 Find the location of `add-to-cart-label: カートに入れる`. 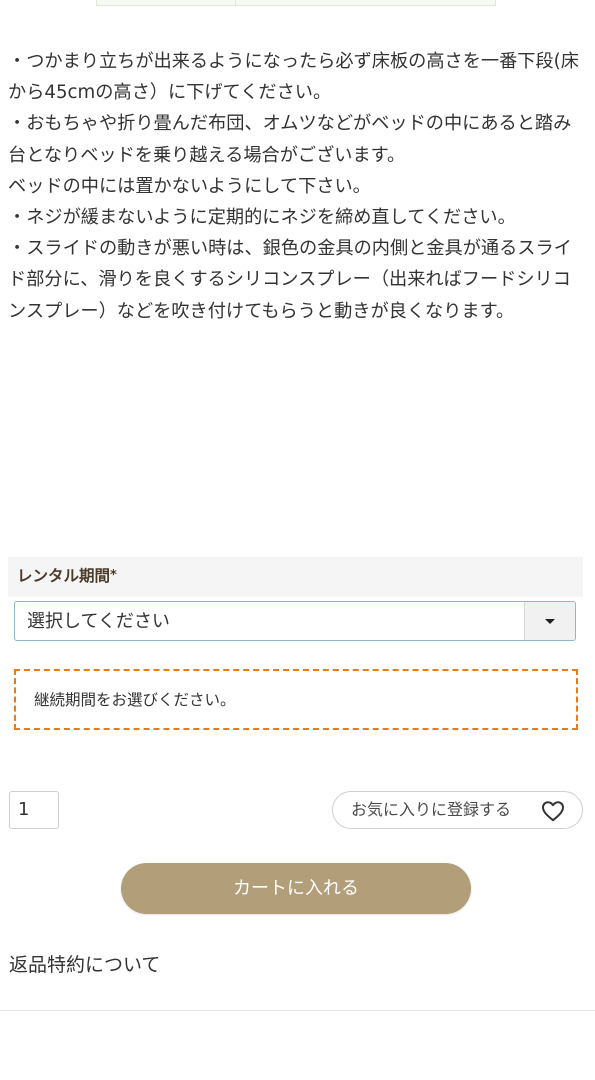

add-to-cart-label: カートに入れる is located at coordinates (296, 888).